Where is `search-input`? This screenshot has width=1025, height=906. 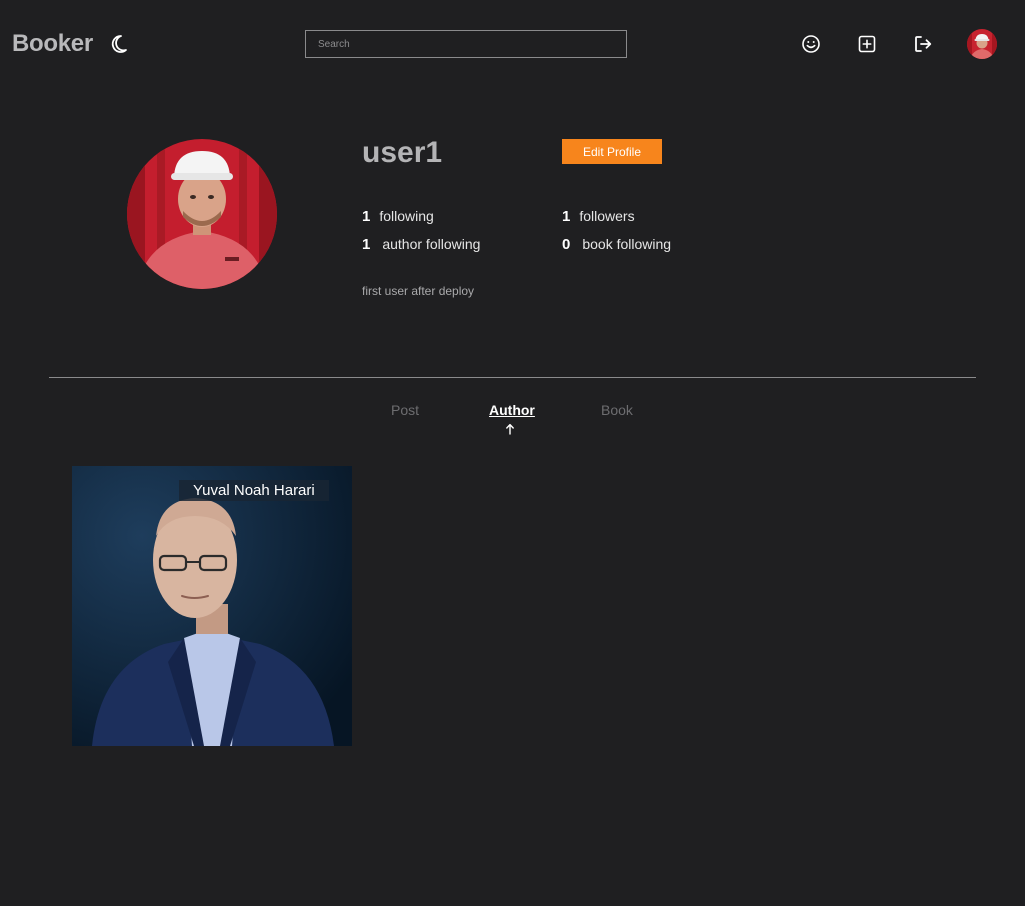 search-input is located at coordinates (466, 44).